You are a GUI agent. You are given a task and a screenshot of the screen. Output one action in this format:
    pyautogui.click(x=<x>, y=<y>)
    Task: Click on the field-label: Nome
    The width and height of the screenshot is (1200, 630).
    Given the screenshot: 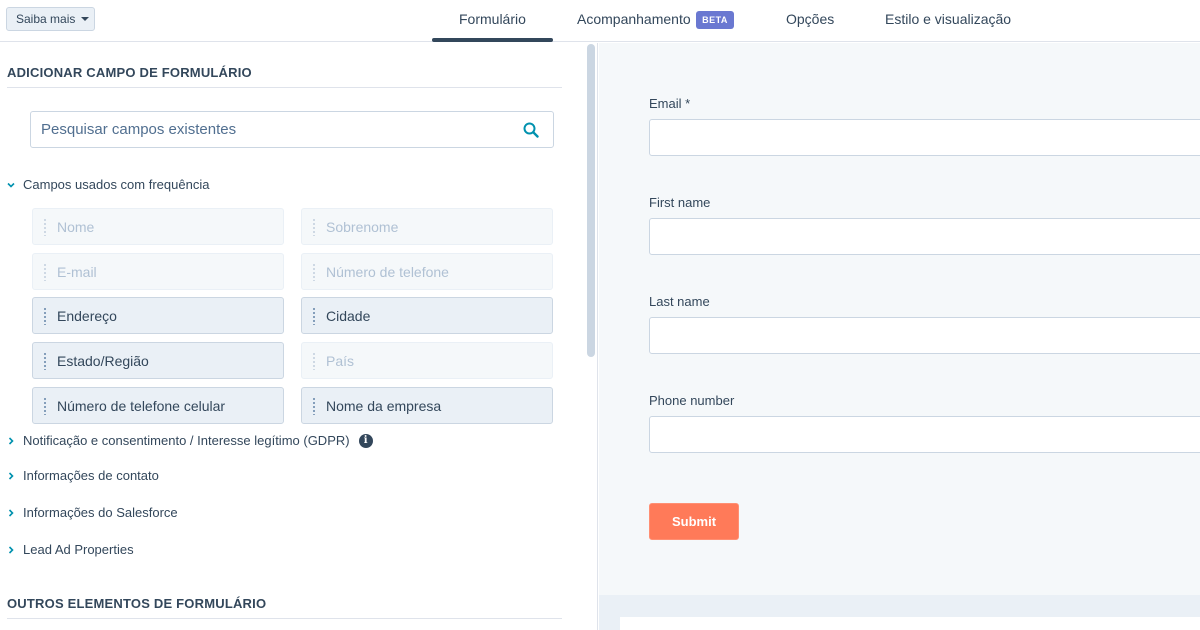 What is the action you would take?
    pyautogui.click(x=76, y=226)
    